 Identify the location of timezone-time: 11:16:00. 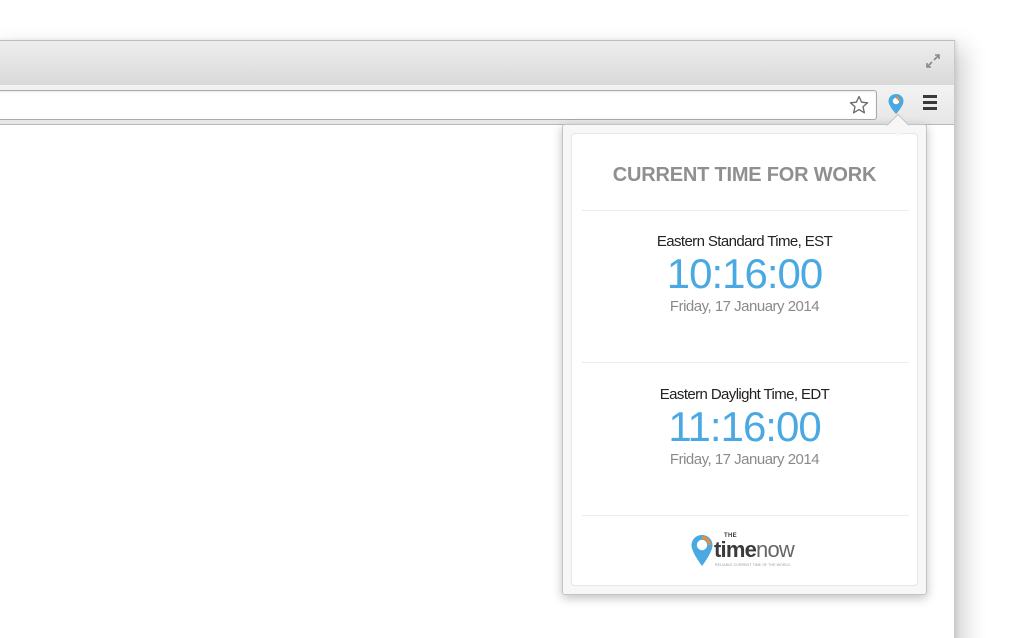
(744, 426).